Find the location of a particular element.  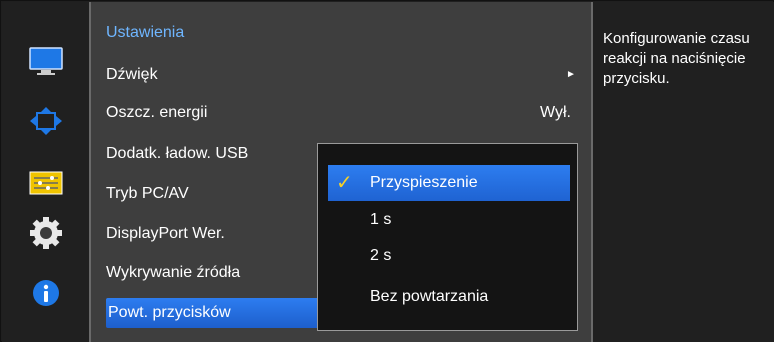

info-icon is located at coordinates (46, 293).